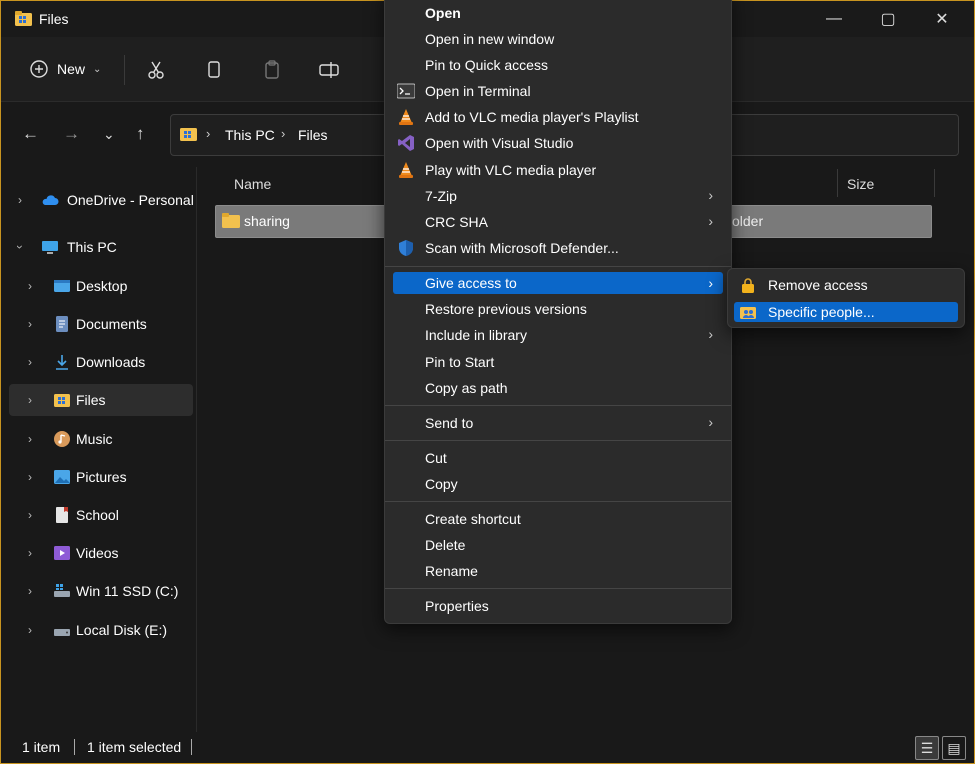 The height and width of the screenshot is (764, 975). What do you see at coordinates (558, 388) in the screenshot?
I see `menu-item-copy-path: Copy as path` at bounding box center [558, 388].